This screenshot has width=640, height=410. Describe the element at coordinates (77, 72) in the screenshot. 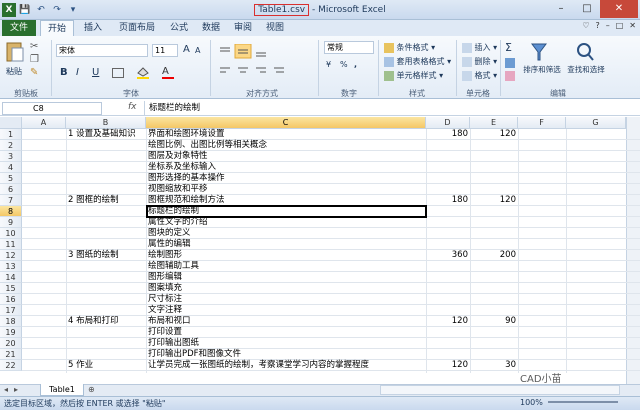

I see `italic-button: I` at that location.